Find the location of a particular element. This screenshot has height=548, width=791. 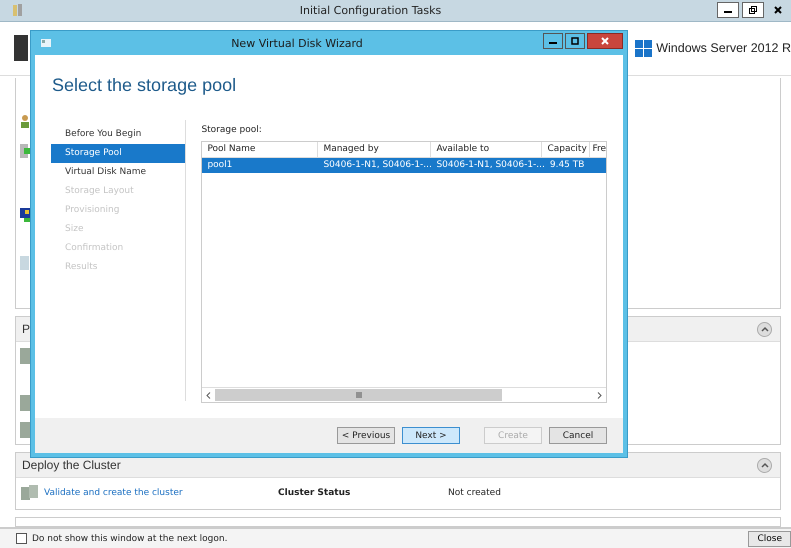

servers-icon is located at coordinates (30, 493).